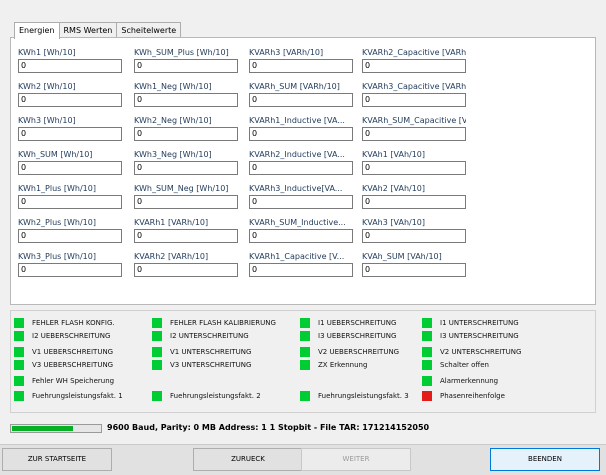  I want to click on field-kwh3: KWh3 [Wh/10] 0, so click(70, 128).